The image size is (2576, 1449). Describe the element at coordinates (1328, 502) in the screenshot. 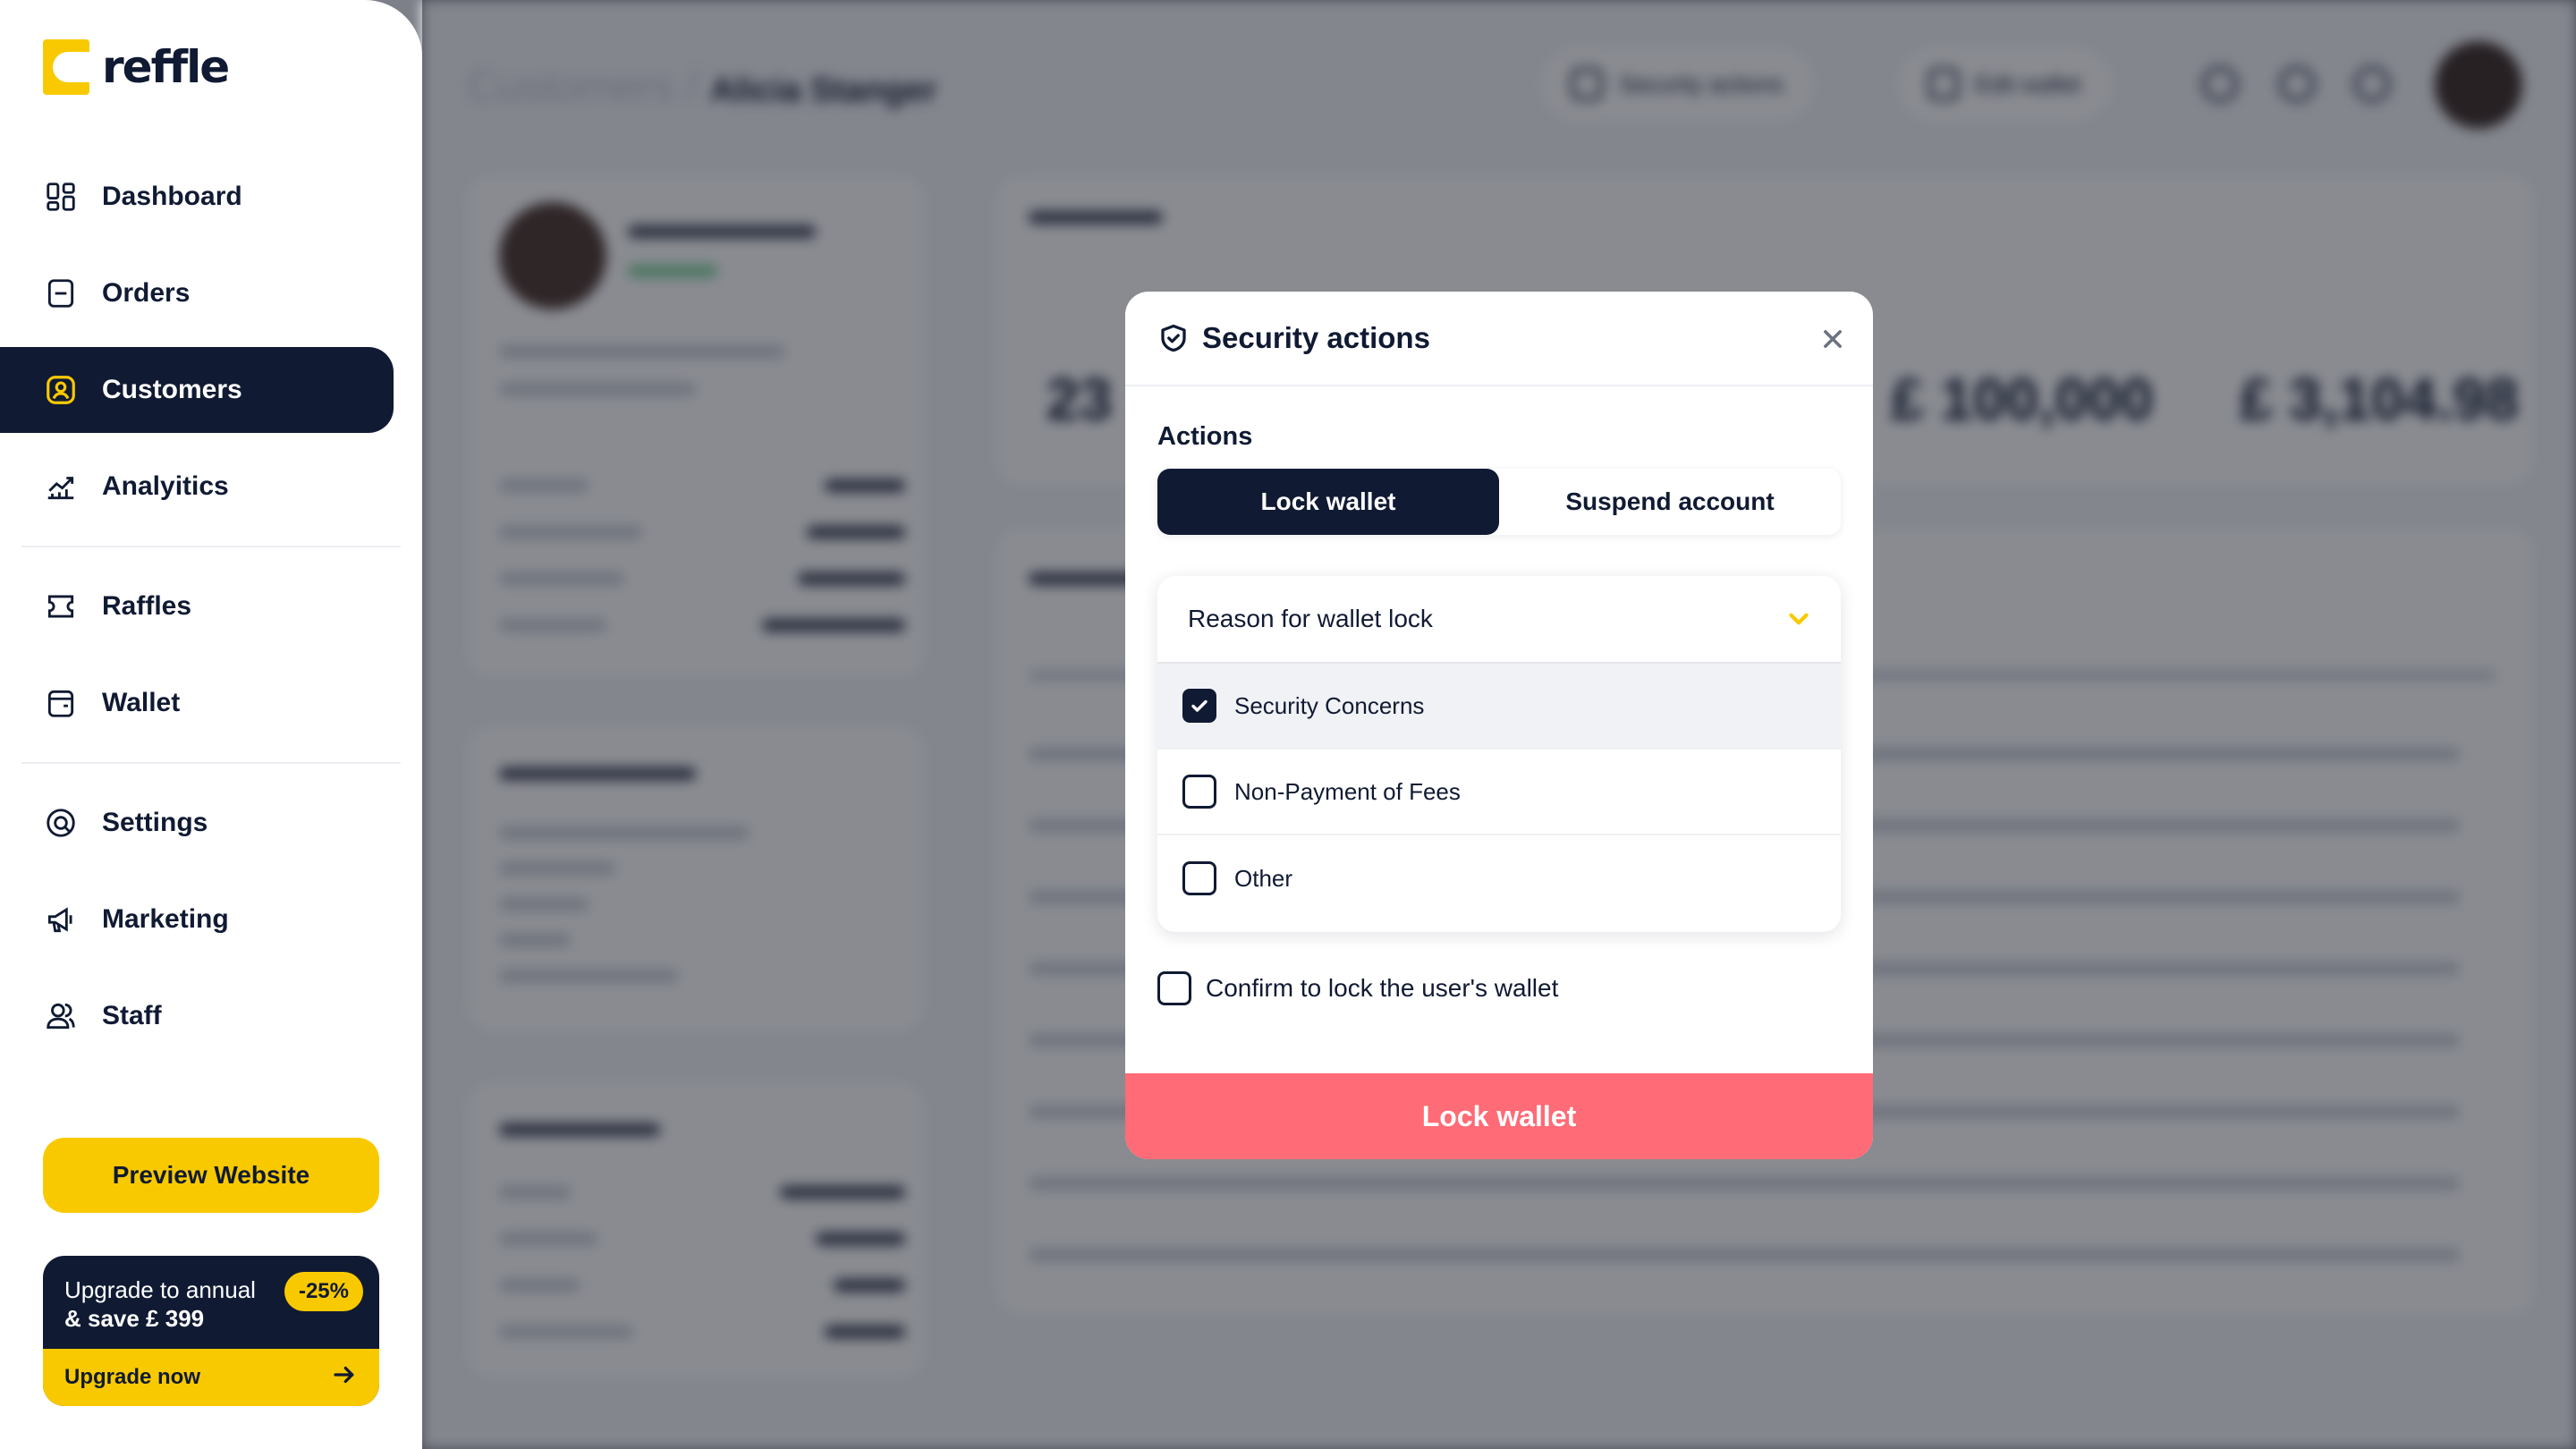

I see `tab-lock-wallet: Lock wallet` at that location.